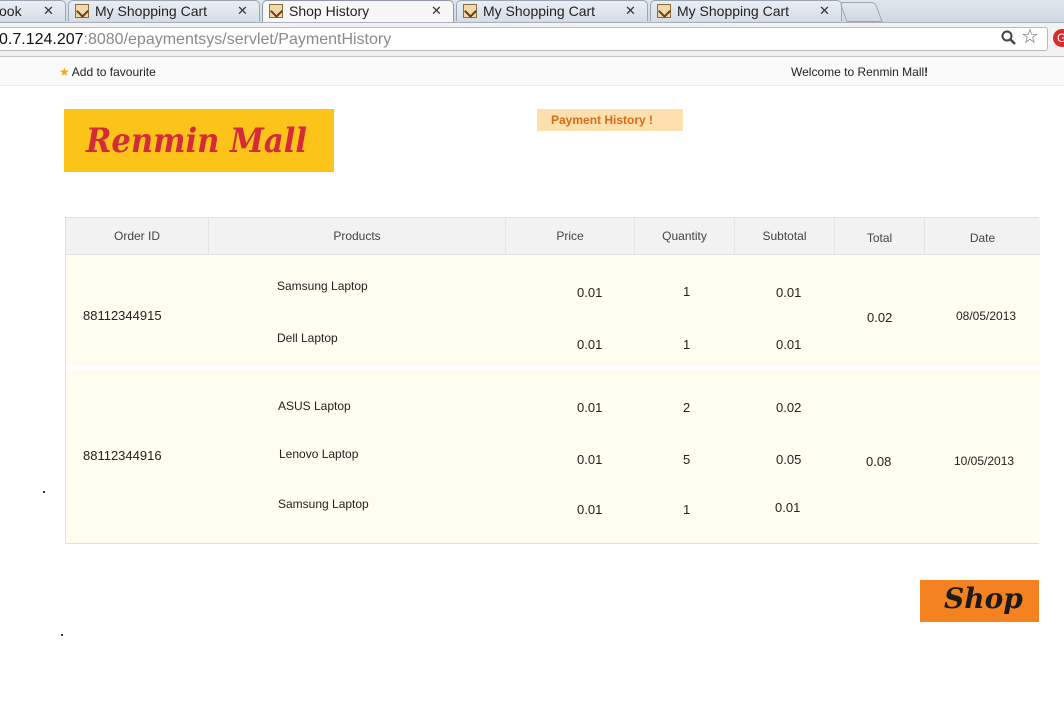 This screenshot has height=719, width=1064. I want to click on zoom-icon, so click(1009, 40).